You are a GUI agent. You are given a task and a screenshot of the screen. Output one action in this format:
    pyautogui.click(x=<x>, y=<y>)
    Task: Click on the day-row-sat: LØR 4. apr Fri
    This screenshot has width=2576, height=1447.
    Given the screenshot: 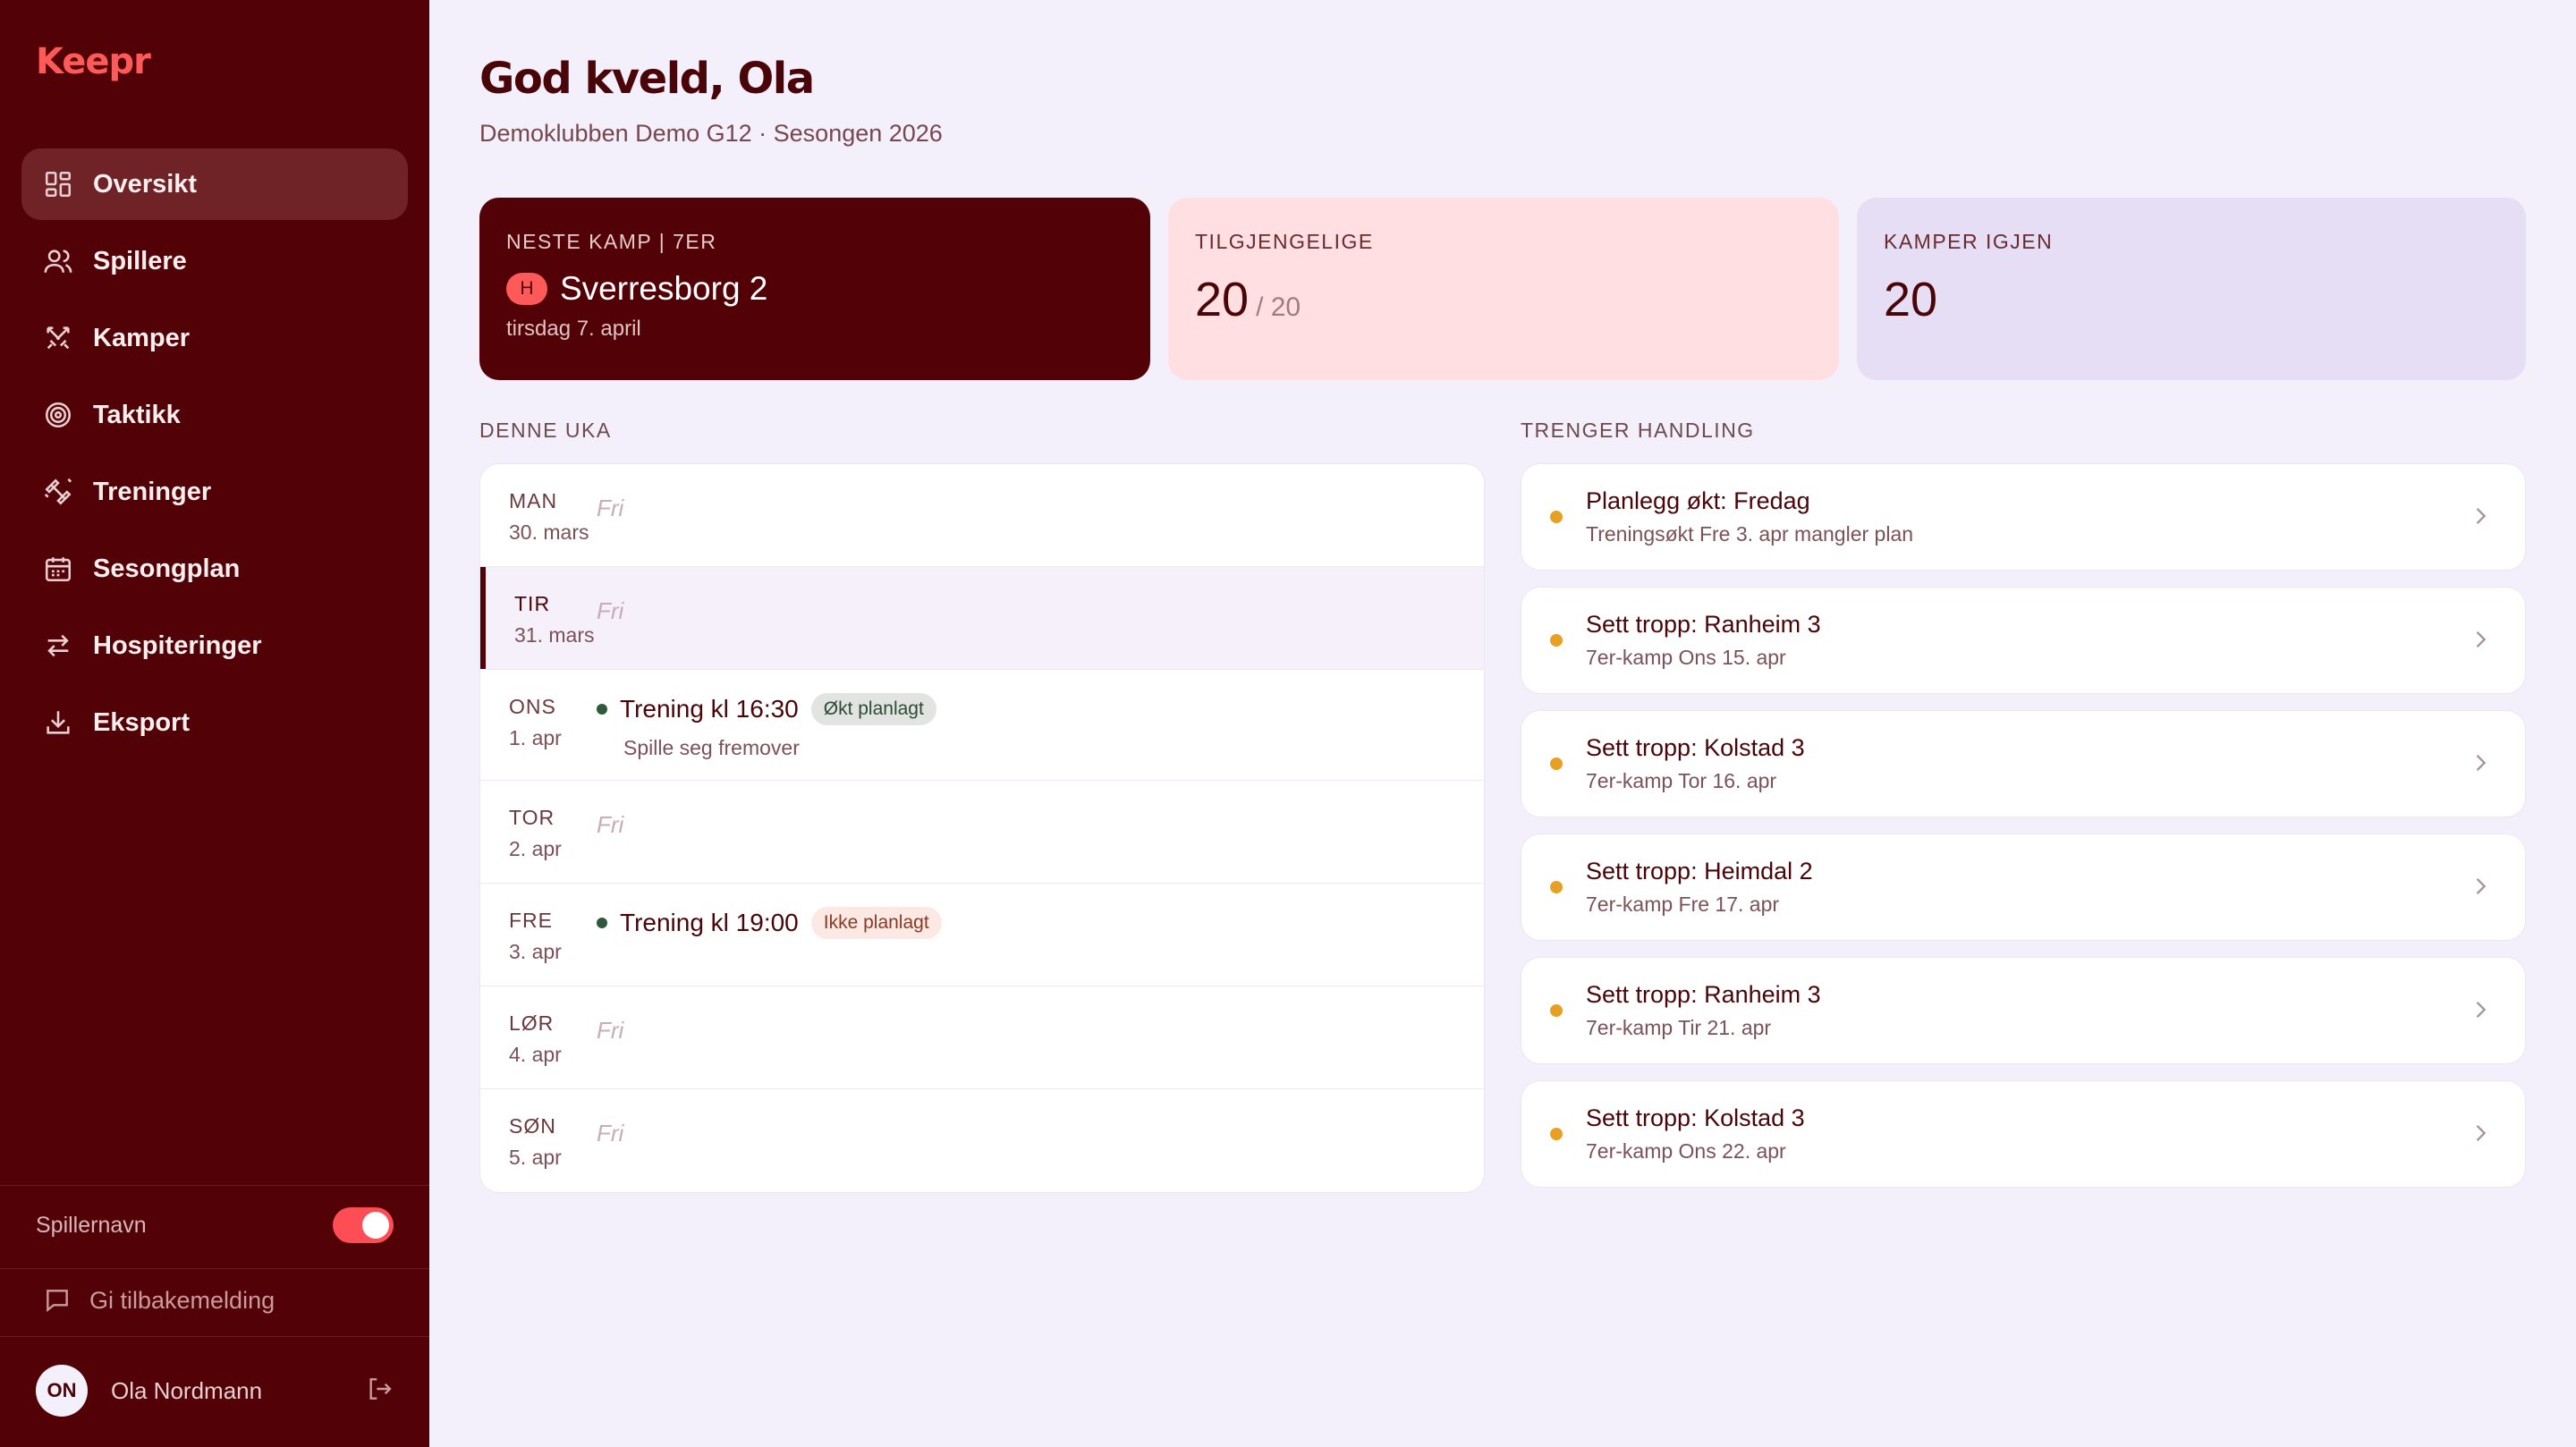 What is the action you would take?
    pyautogui.click(x=982, y=1037)
    